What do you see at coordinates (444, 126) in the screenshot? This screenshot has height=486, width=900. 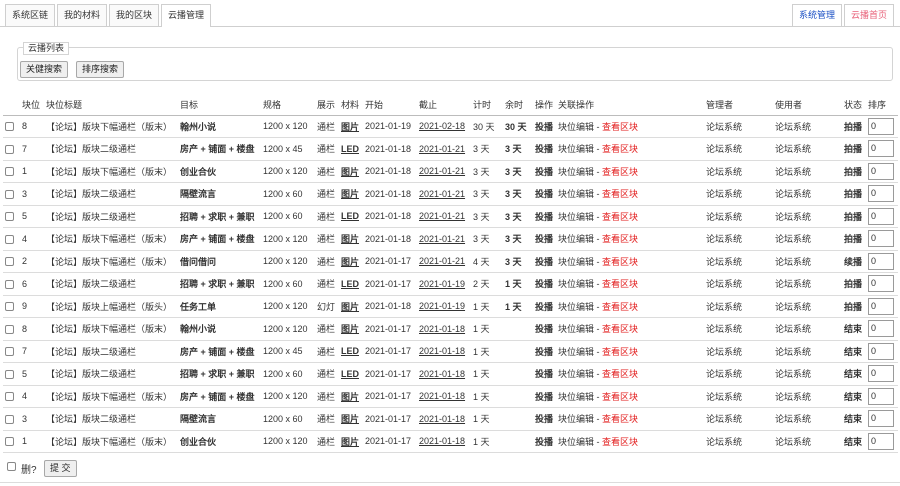 I see `end-link: 2021-02-18` at bounding box center [444, 126].